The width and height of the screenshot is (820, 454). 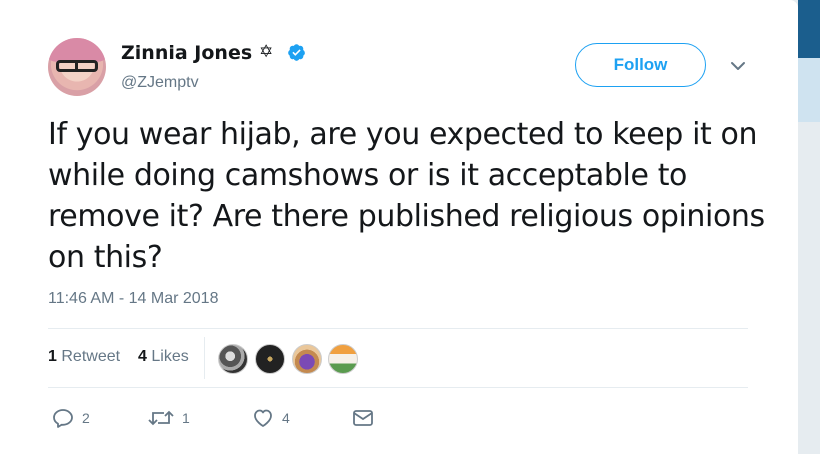 I want to click on envelope-icon, so click(x=363, y=418).